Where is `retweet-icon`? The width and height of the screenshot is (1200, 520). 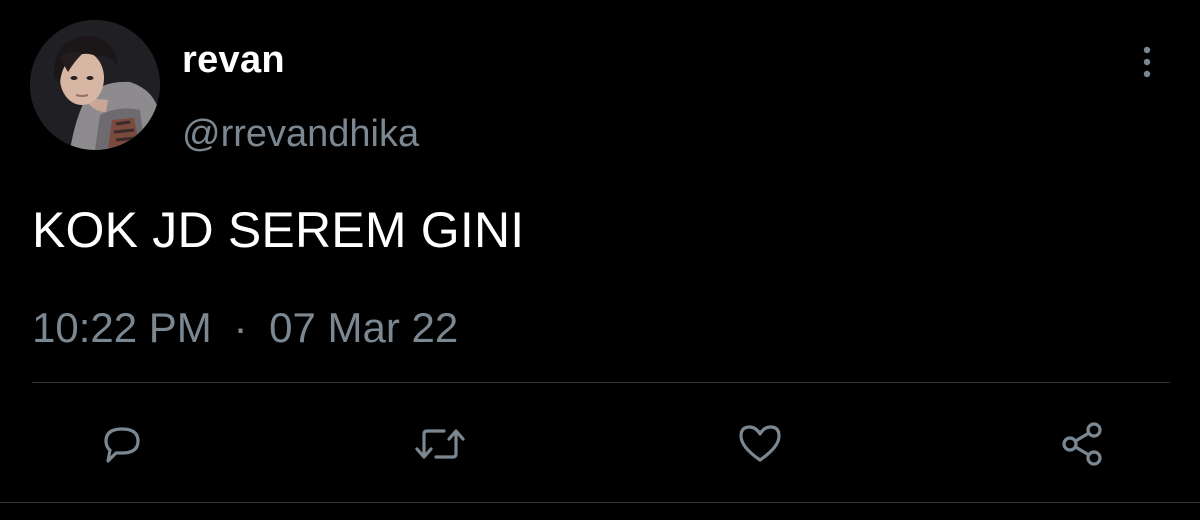 retweet-icon is located at coordinates (440, 444).